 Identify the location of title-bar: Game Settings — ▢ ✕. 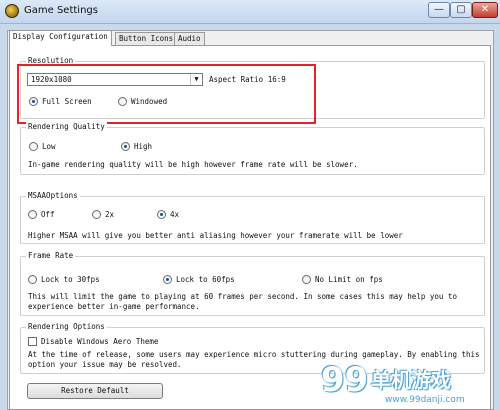
(250, 12).